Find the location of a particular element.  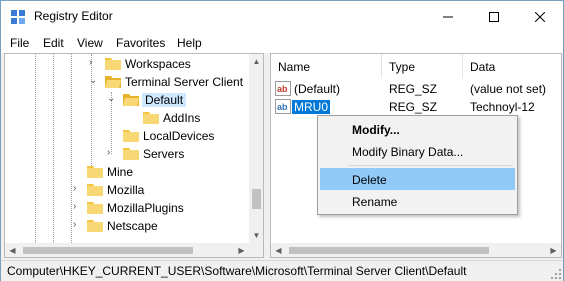

maximize-icon is located at coordinates (494, 16).